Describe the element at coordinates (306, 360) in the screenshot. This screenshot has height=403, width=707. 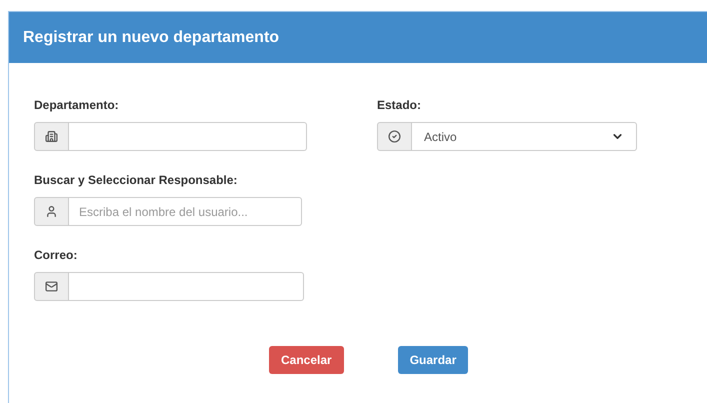
I see `dialog-button: Cancelar` at that location.